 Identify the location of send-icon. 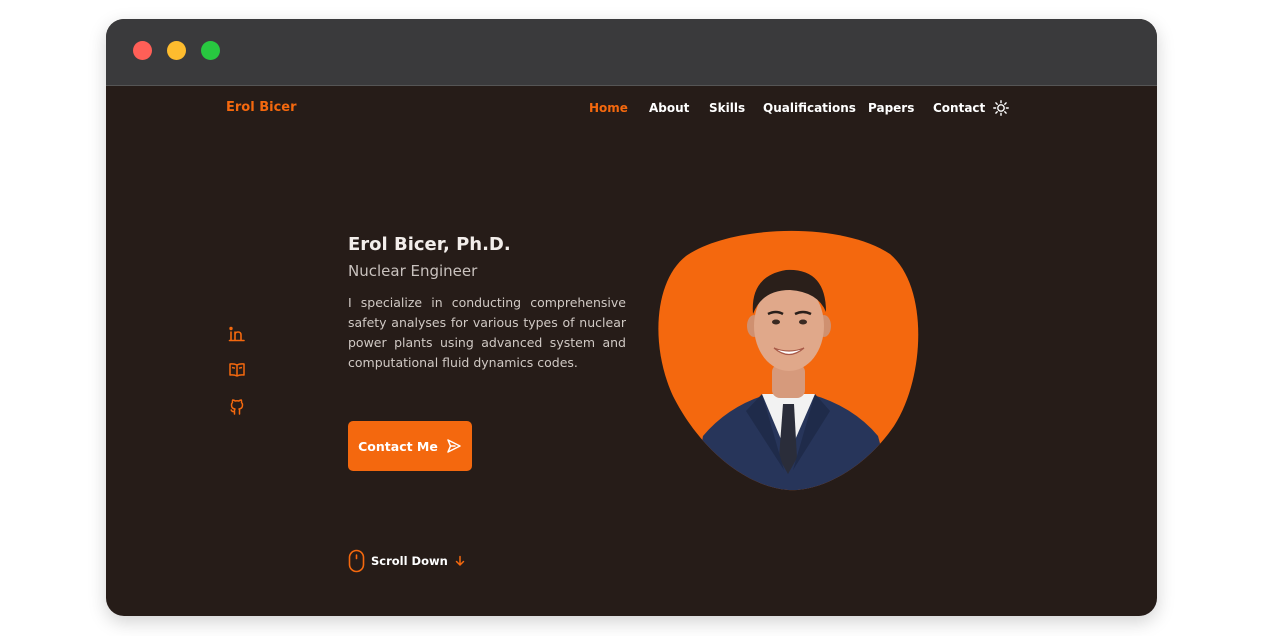
(454, 446).